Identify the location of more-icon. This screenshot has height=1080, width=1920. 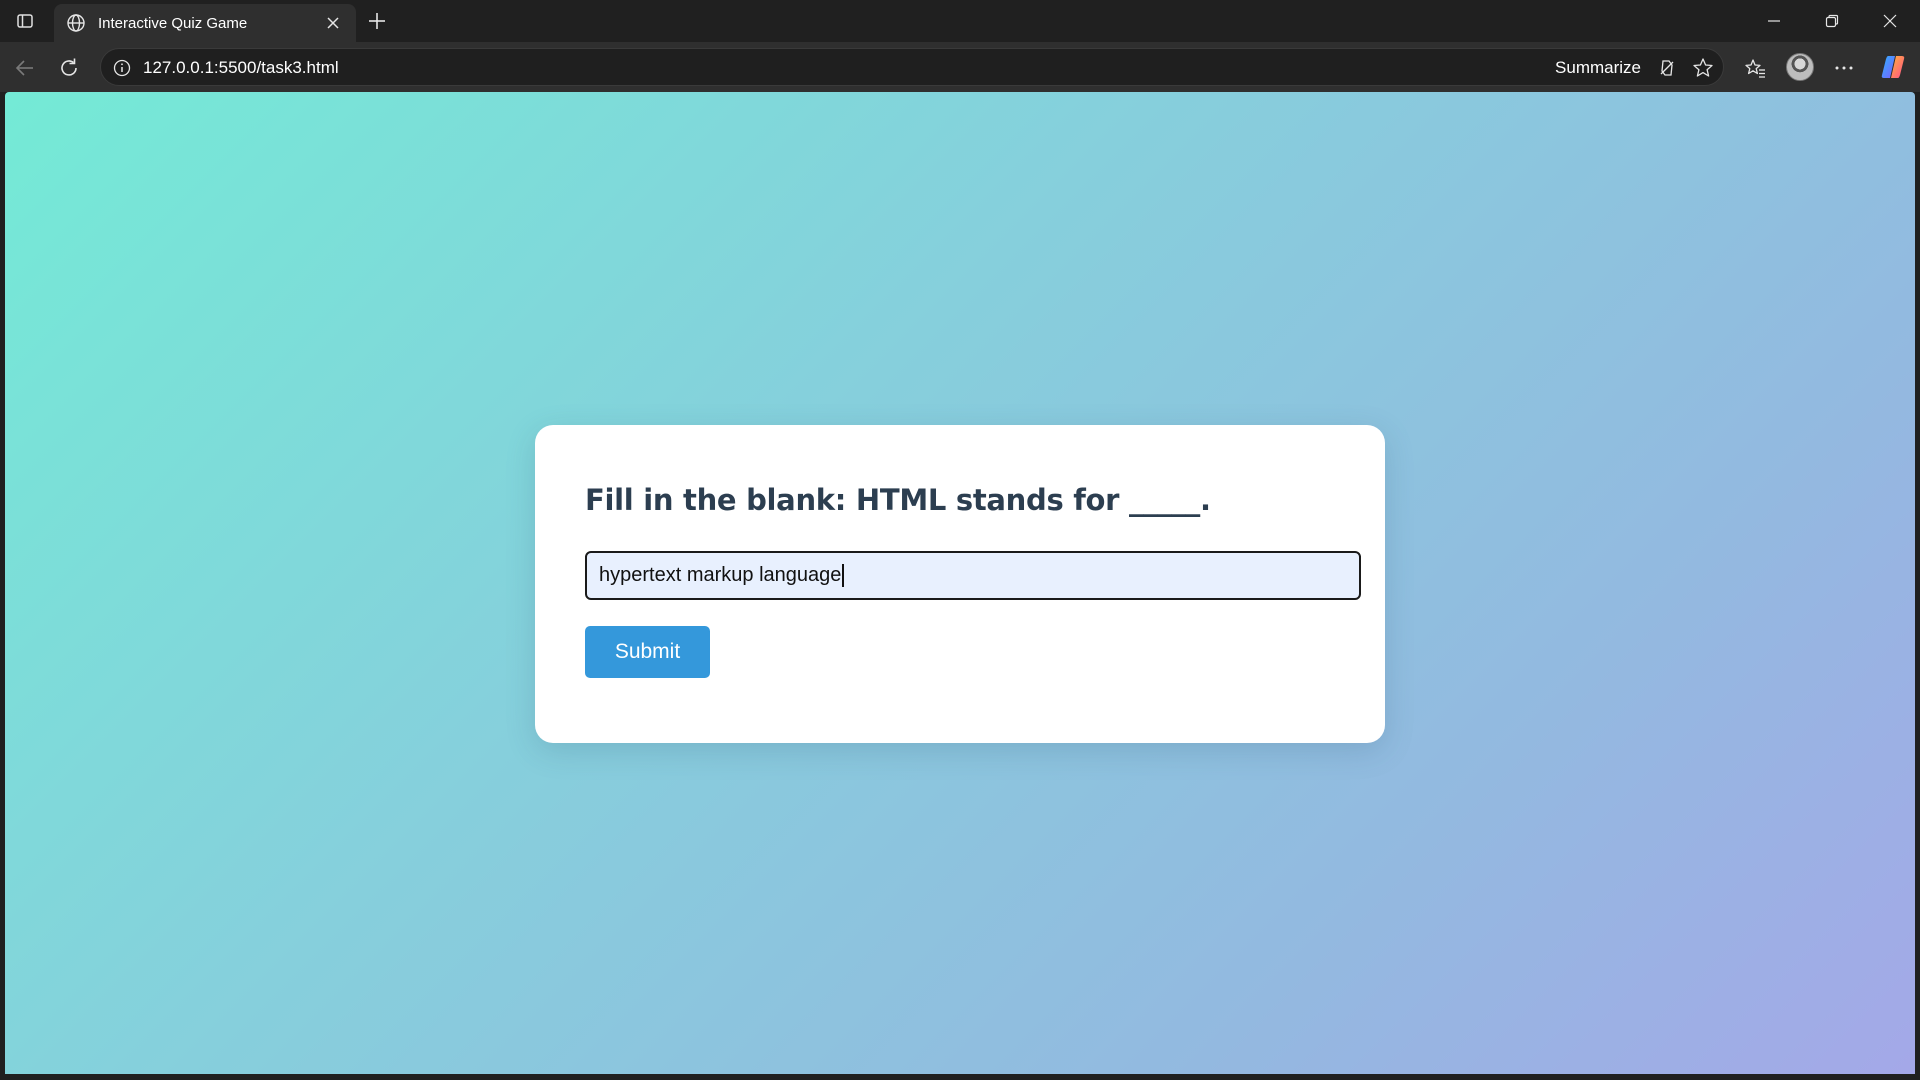
(1844, 68).